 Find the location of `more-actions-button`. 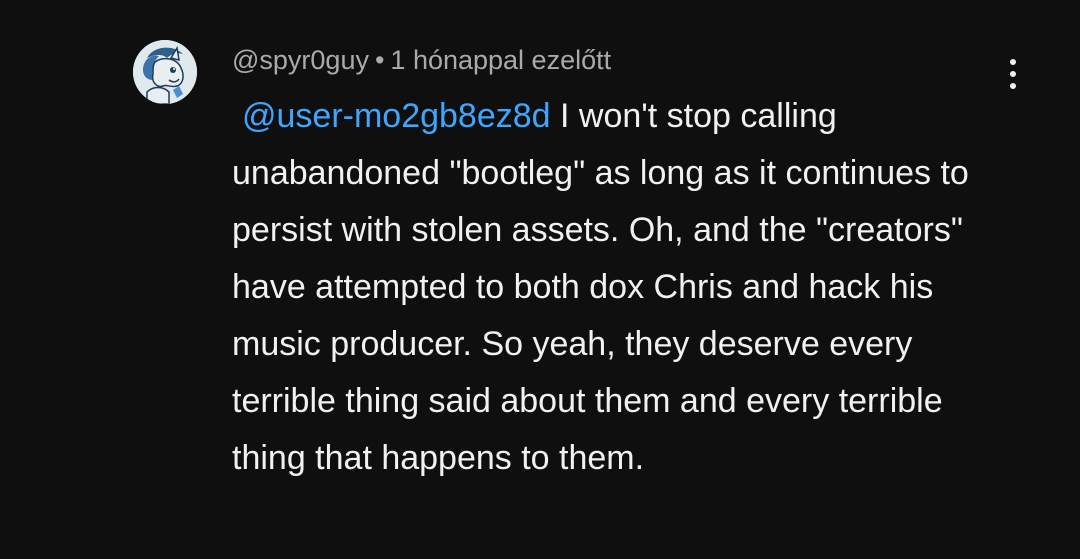

more-actions-button is located at coordinates (1013, 74).